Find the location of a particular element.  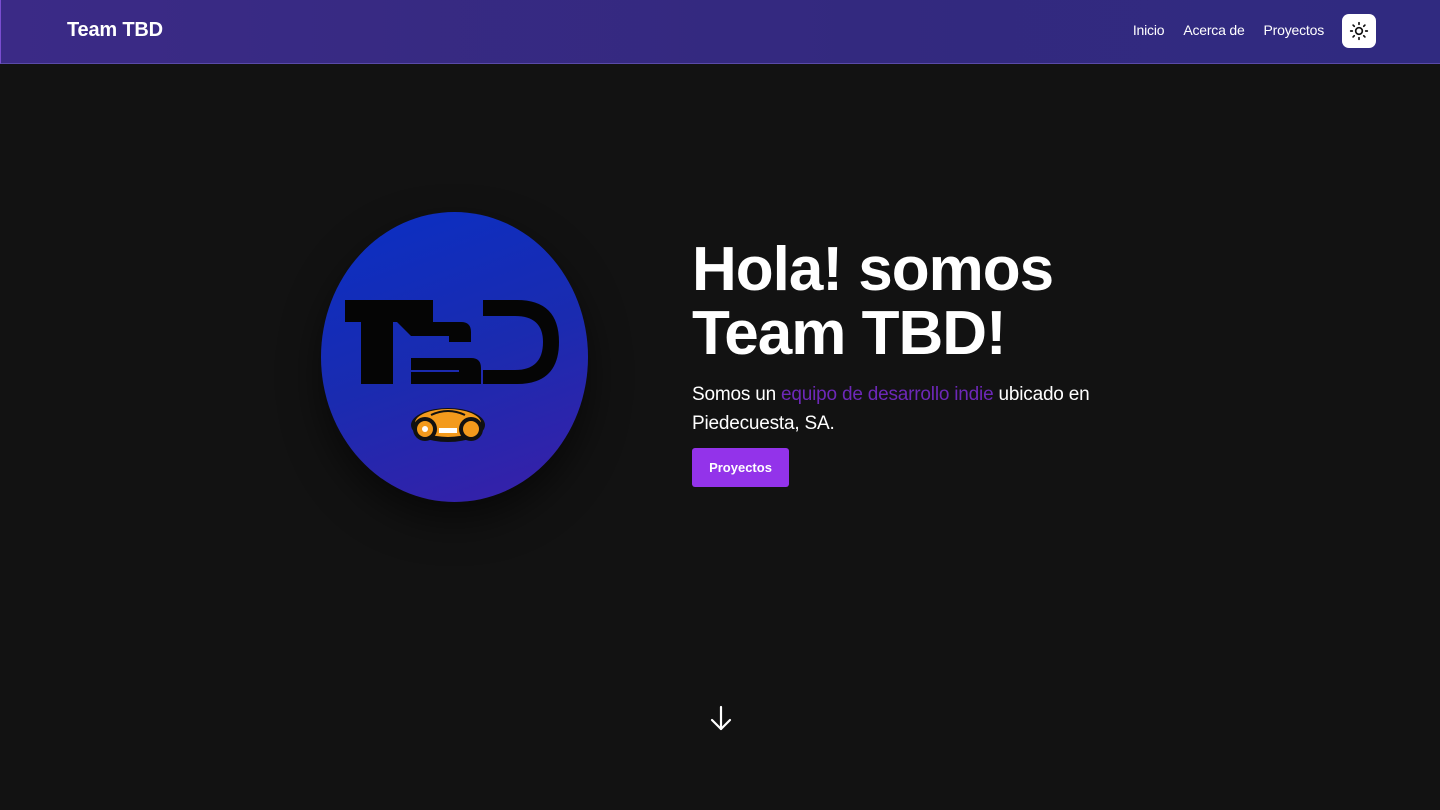

navbar: Team TBD Inicio Acerca de Proyectos is located at coordinates (720, 32).